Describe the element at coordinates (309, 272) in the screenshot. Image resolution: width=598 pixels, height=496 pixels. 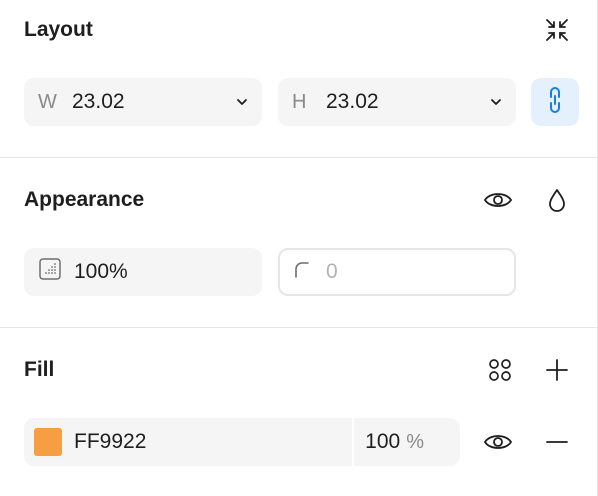
I see `corner-radius-icon` at that location.